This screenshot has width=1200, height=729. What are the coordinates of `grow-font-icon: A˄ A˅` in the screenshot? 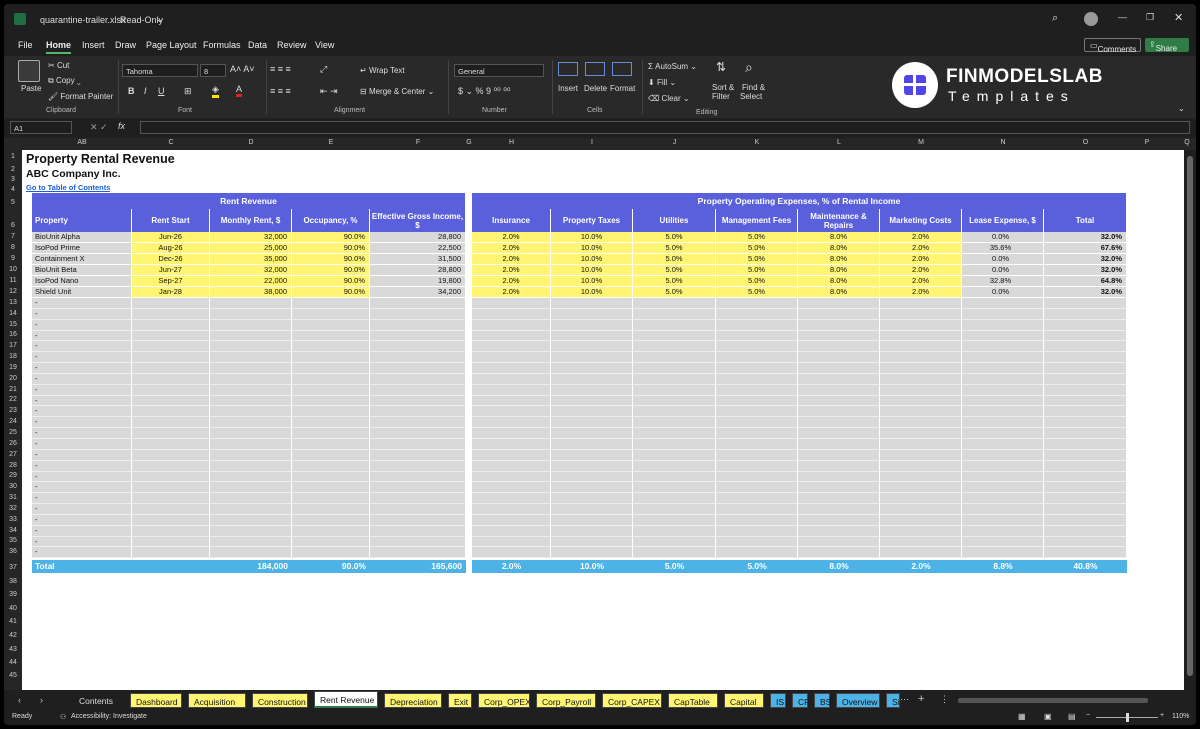 It's located at (242, 69).